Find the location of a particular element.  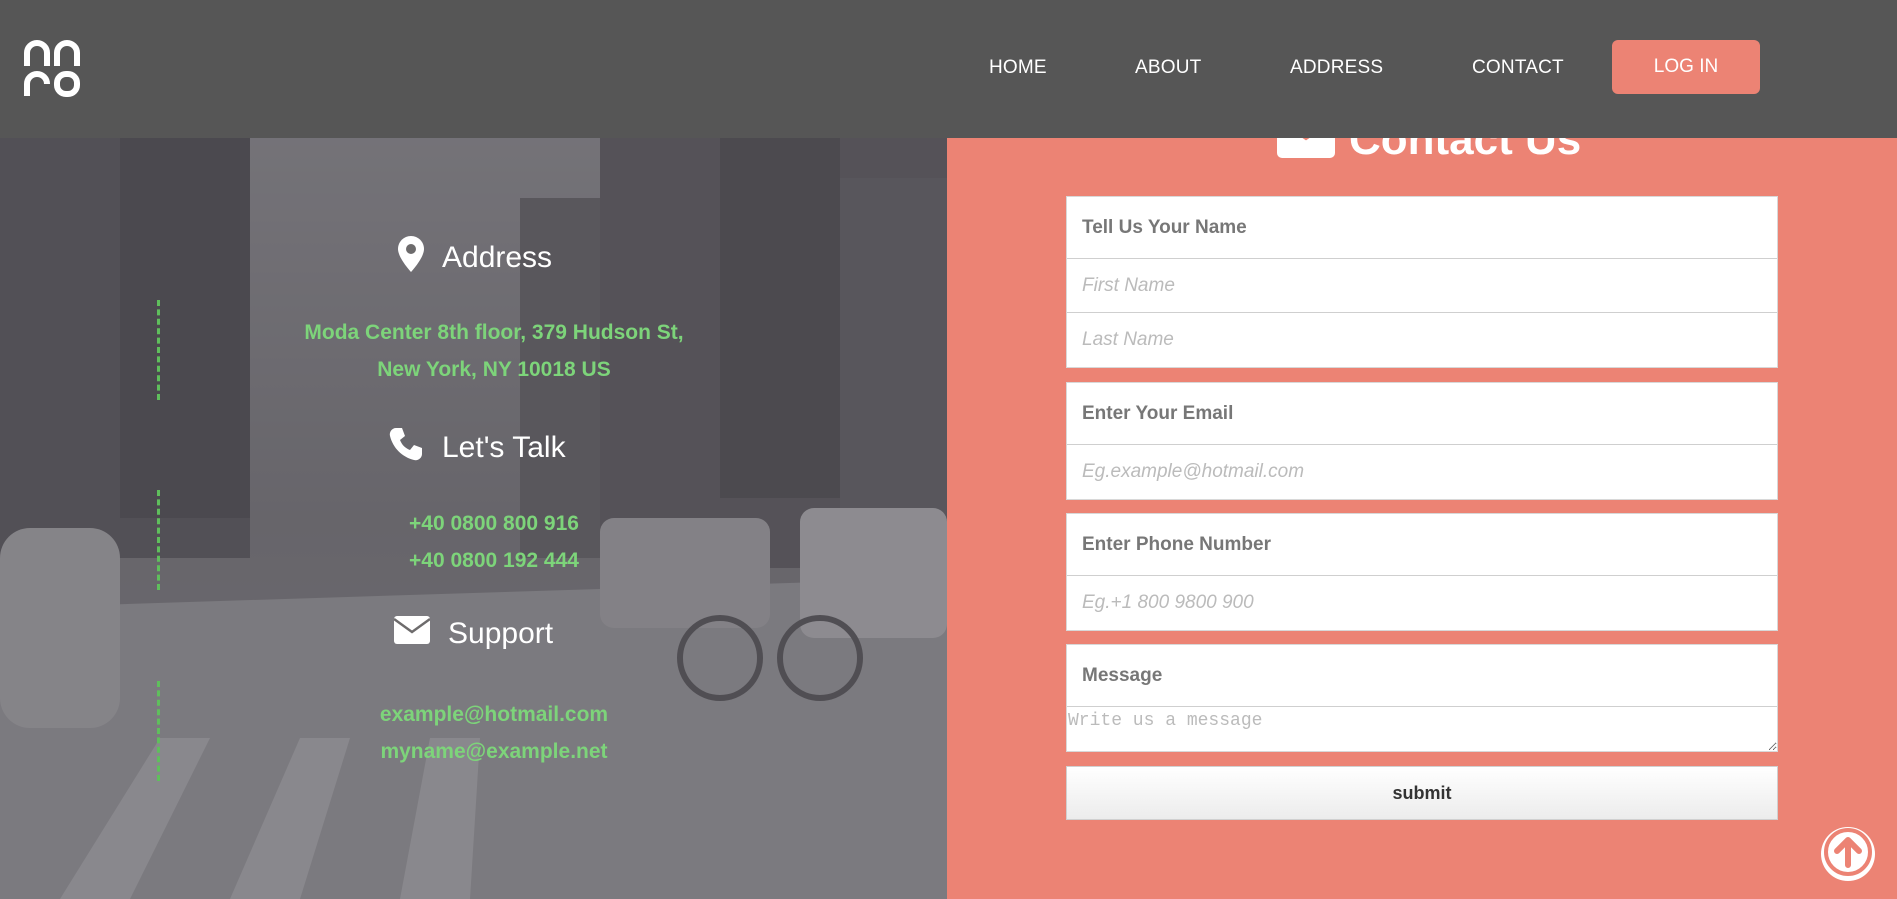

phone-label: Enter Phone Number is located at coordinates (1422, 545).